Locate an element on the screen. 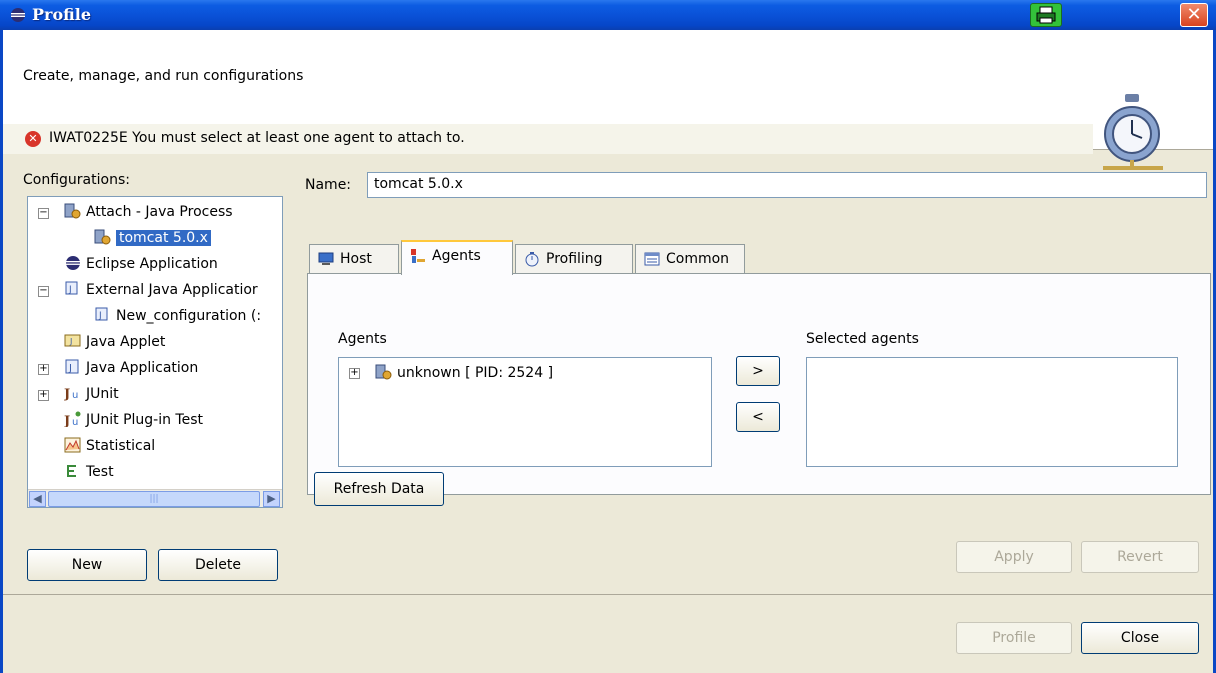 The height and width of the screenshot is (673, 1216). junit-icon: Ju is located at coordinates (71, 394).